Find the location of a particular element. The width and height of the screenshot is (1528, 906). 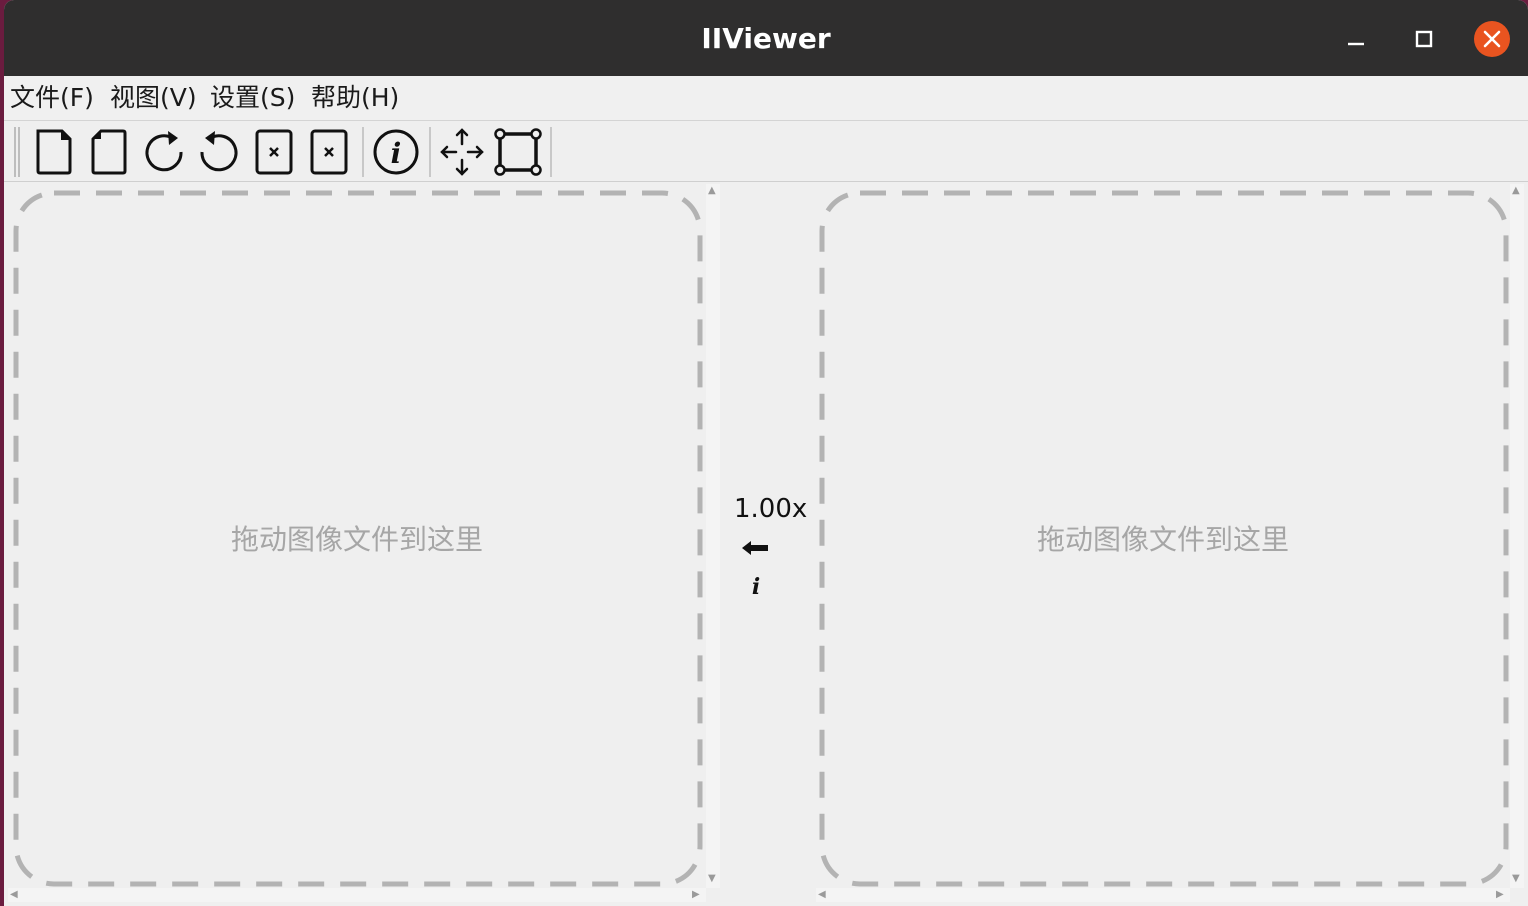

maximize-icon is located at coordinates (1424, 39).